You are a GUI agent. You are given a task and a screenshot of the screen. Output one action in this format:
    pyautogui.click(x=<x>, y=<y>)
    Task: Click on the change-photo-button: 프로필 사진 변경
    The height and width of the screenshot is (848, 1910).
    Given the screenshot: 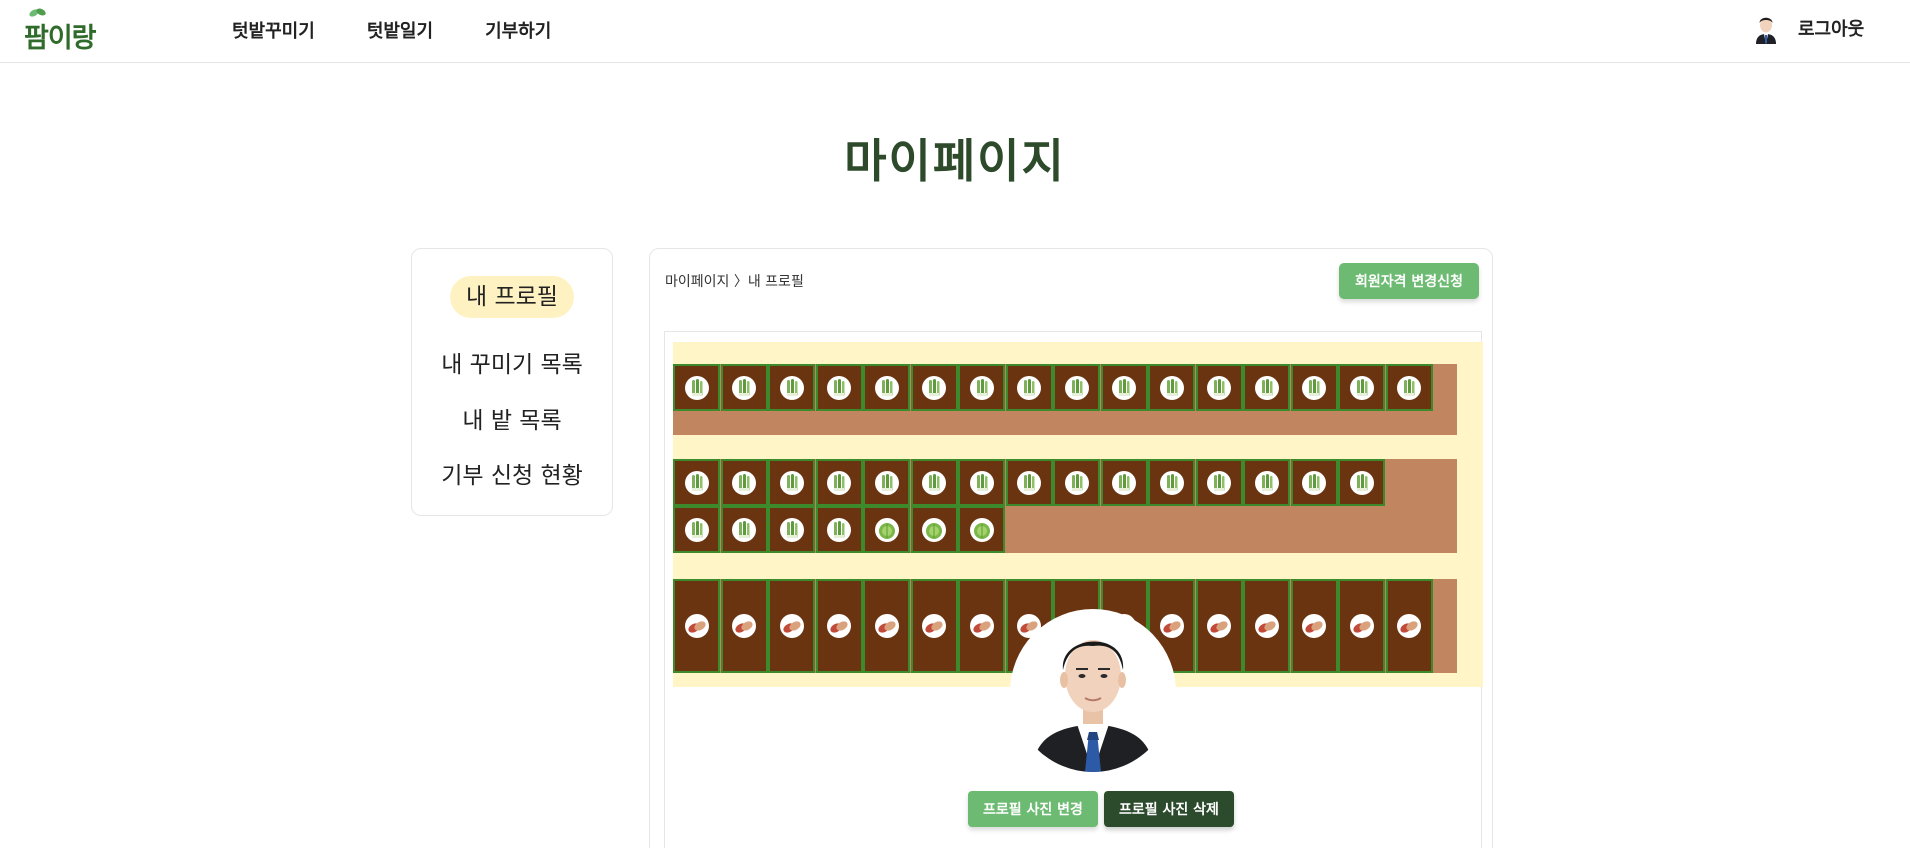 What is the action you would take?
    pyautogui.click(x=1033, y=809)
    